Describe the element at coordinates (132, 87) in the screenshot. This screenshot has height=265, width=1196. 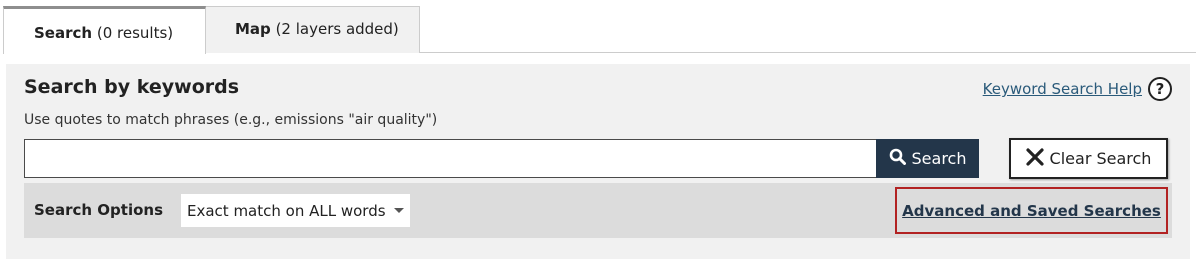
I see `panel-title: Search by keywords` at that location.